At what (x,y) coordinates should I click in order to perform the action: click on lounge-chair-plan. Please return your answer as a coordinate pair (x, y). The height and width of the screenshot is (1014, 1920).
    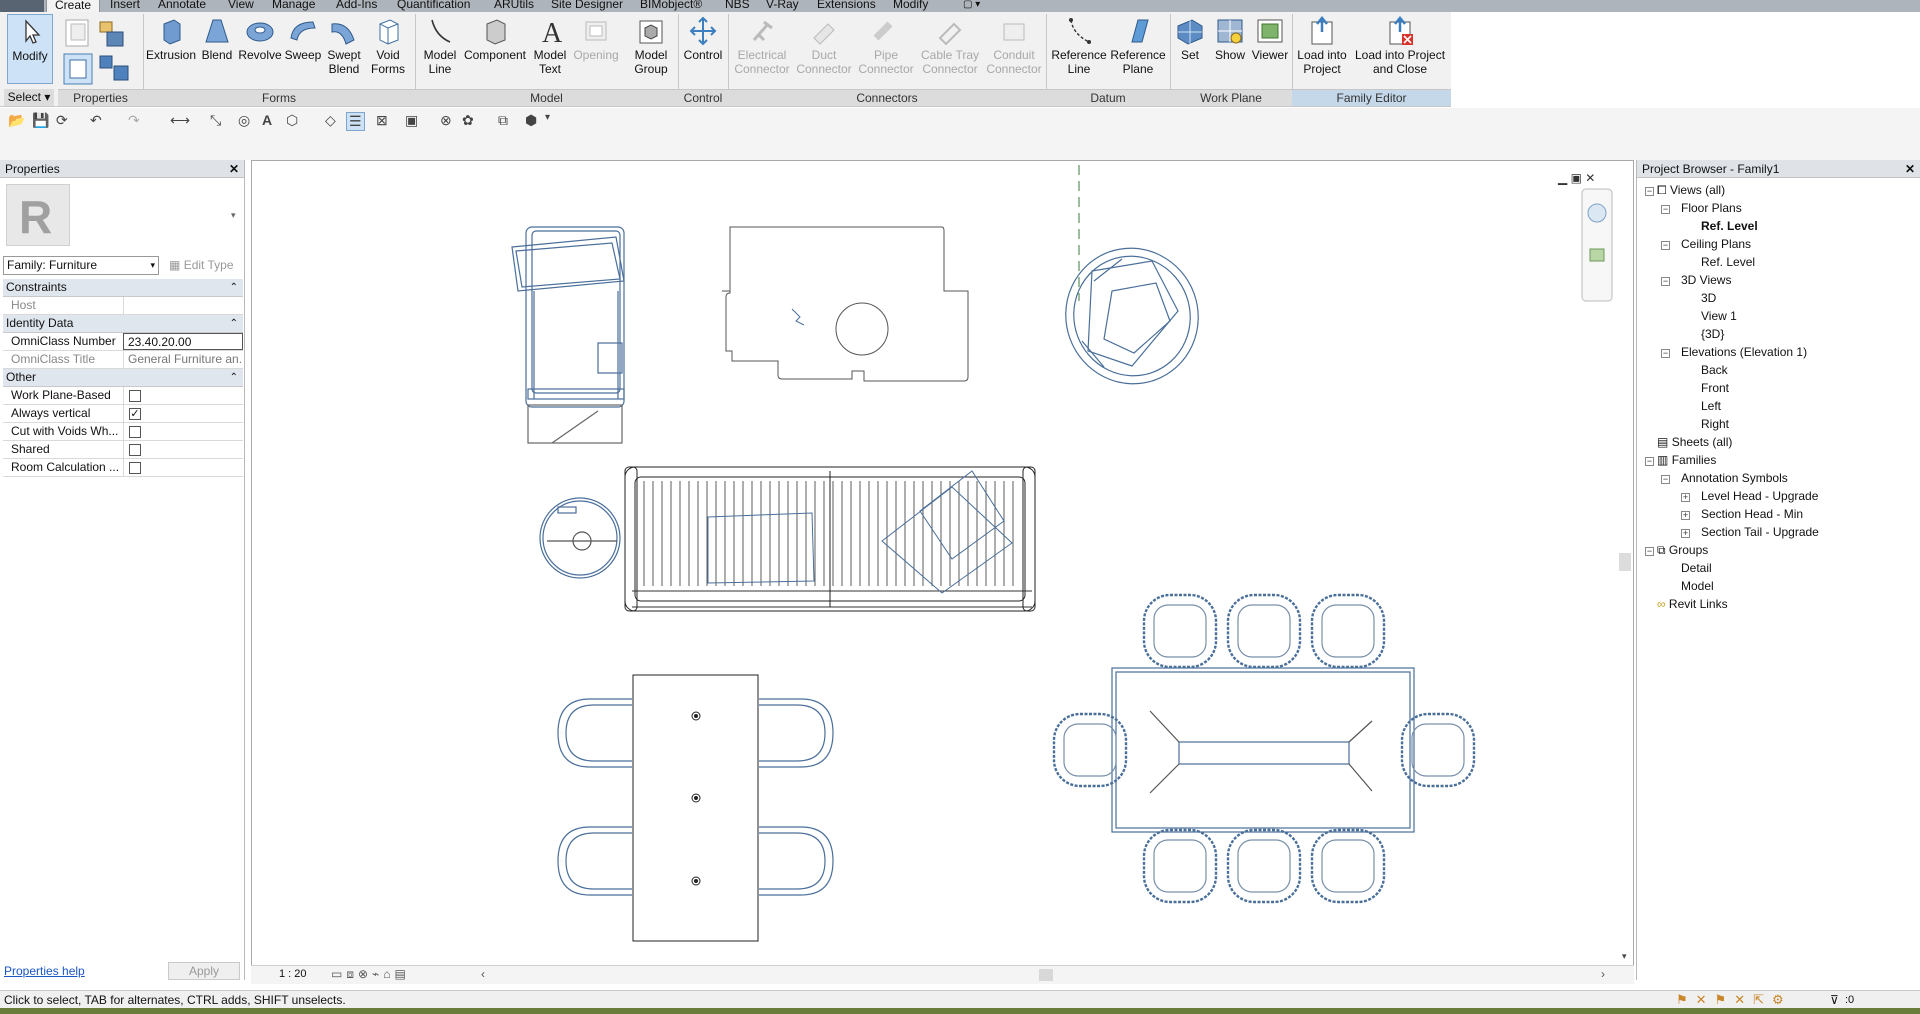
    Looking at the image, I should click on (1132, 316).